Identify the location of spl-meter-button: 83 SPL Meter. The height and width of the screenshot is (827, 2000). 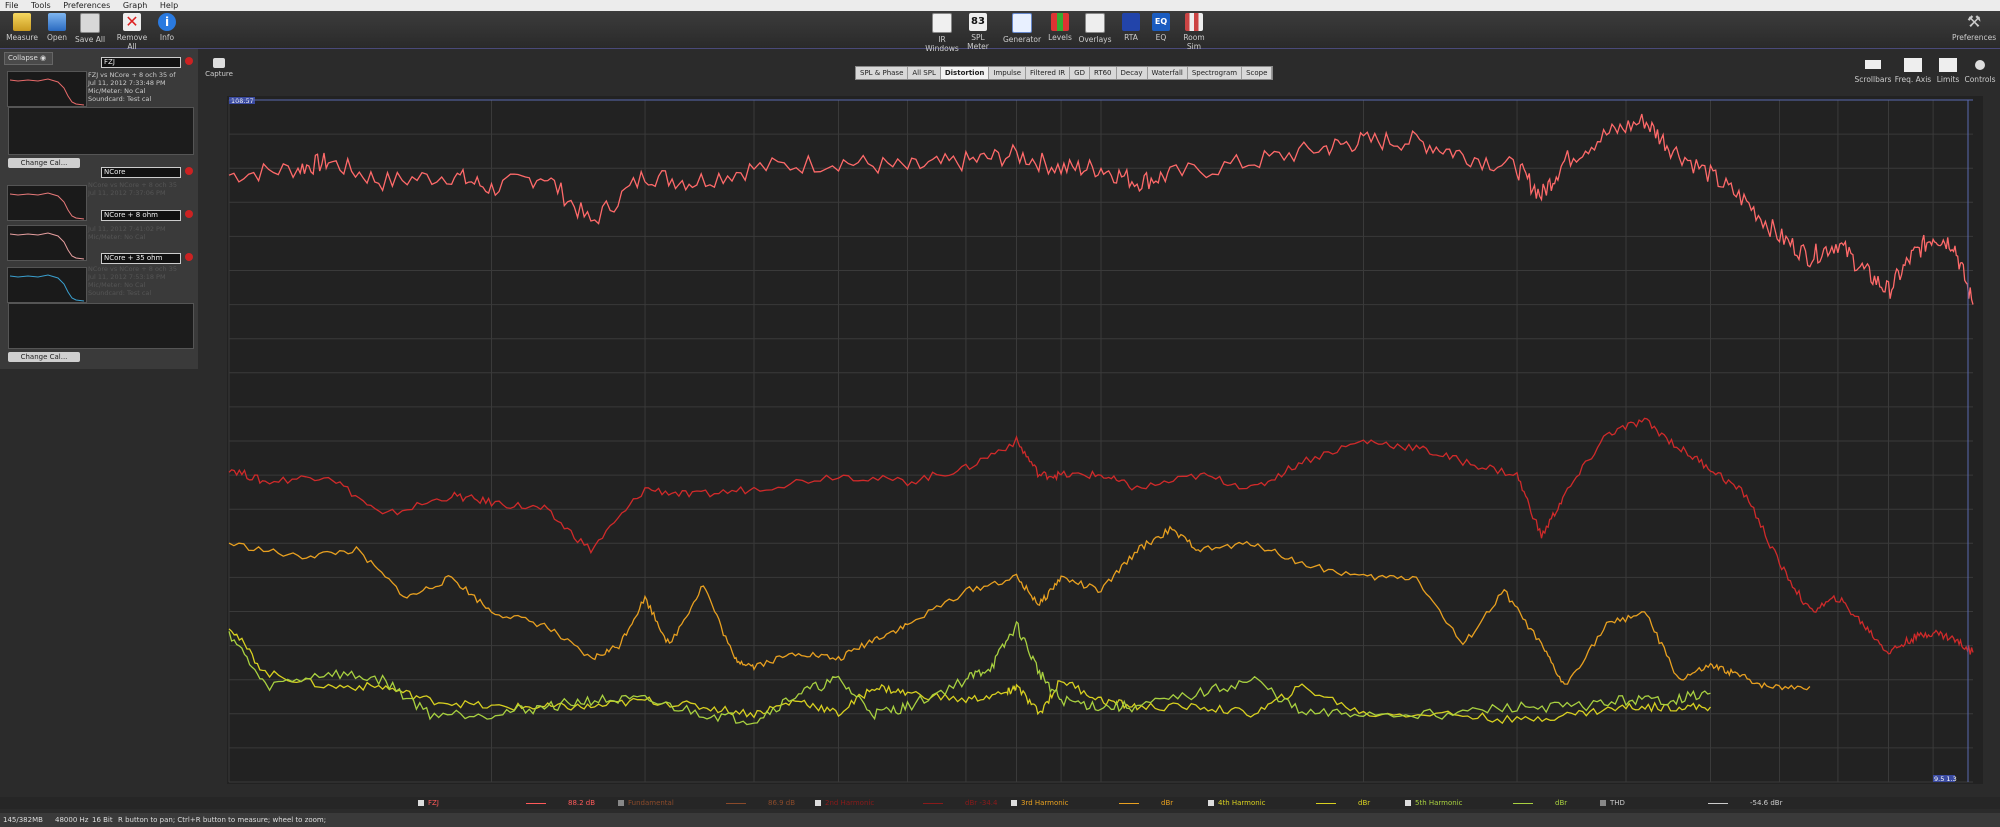
(978, 32).